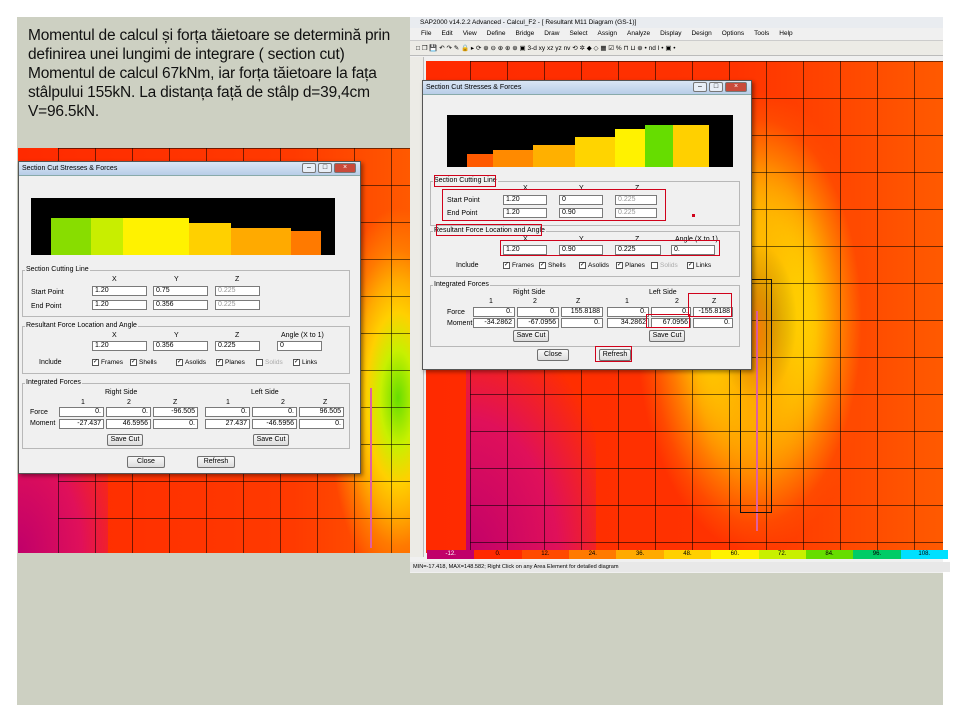  I want to click on menu-define: Define, so click(496, 34).